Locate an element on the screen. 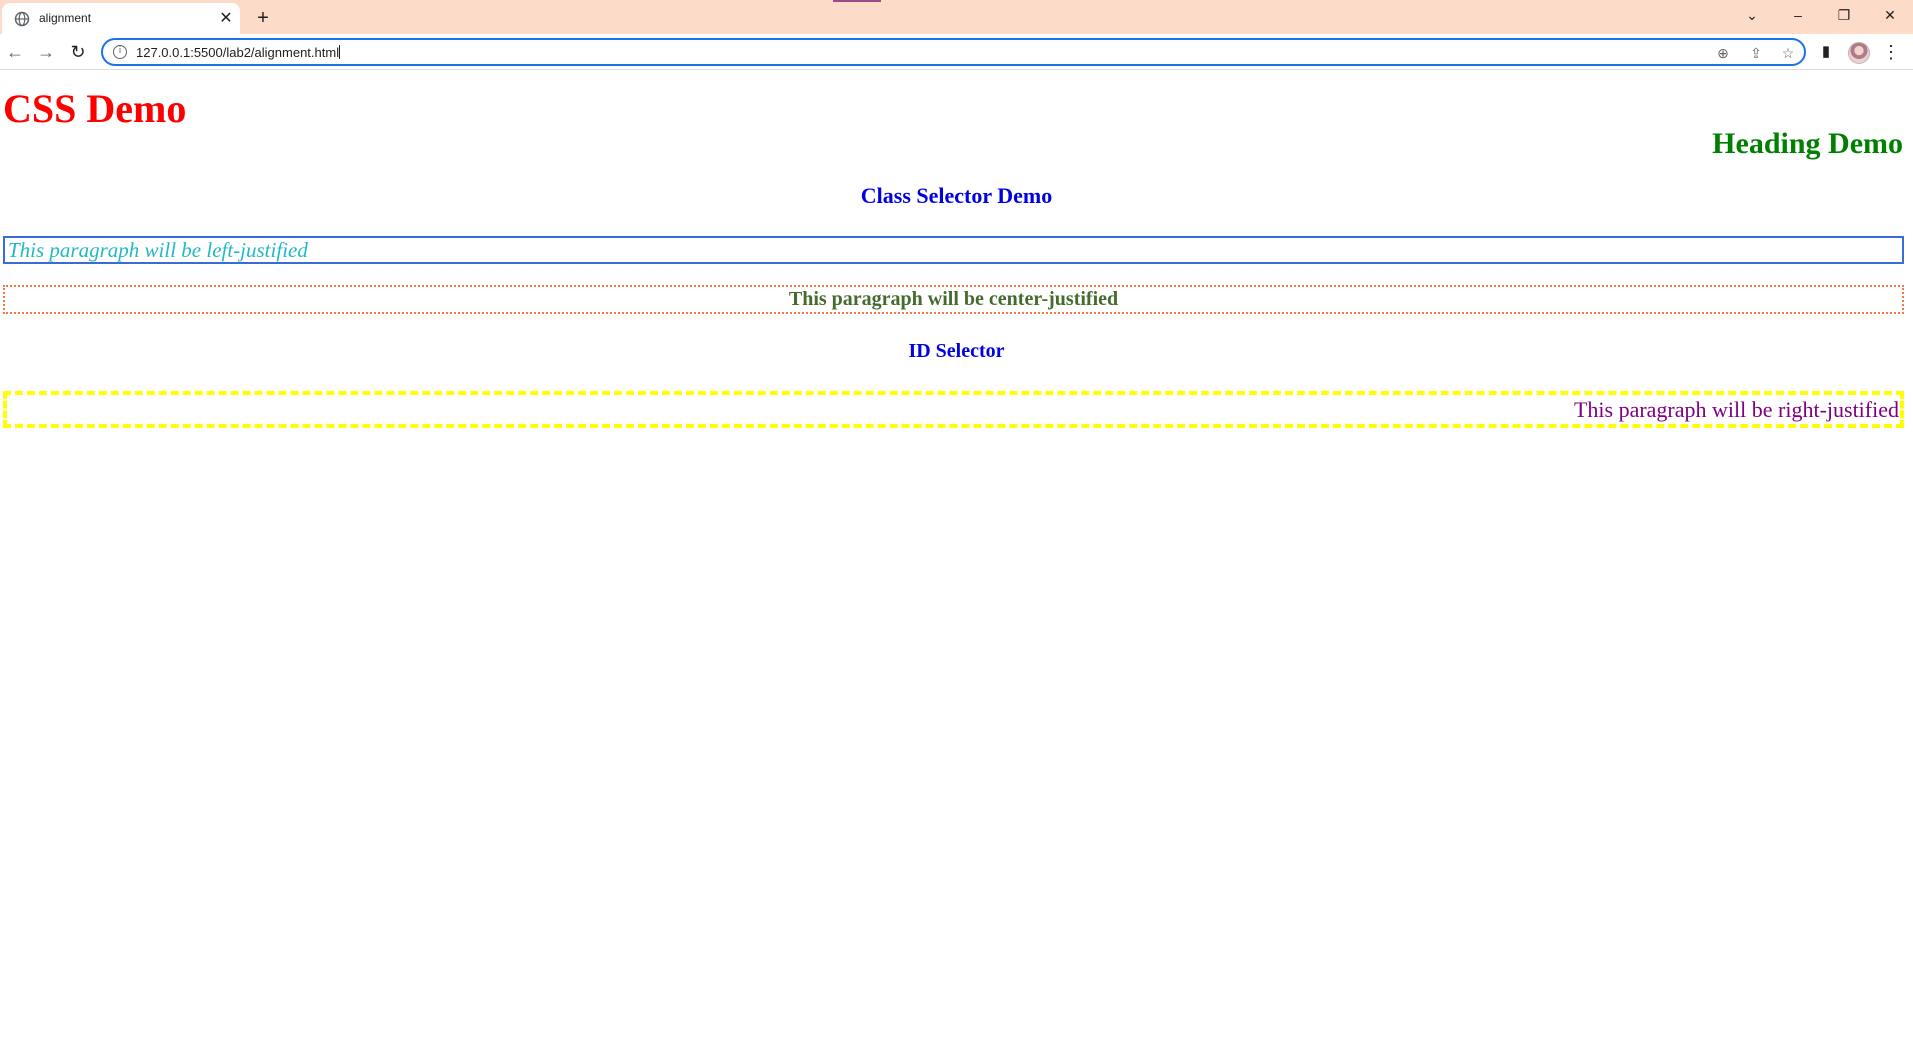 This screenshot has width=1913, height=1039. zoom-icon: ⊕ is located at coordinates (1723, 53).